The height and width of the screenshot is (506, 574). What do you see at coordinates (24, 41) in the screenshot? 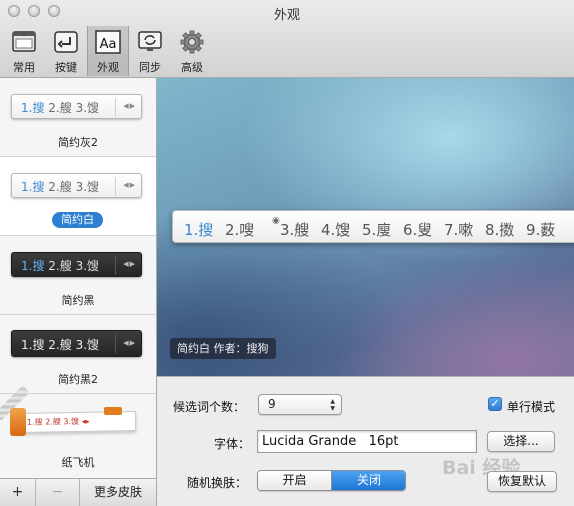
I see `window-icon` at bounding box center [24, 41].